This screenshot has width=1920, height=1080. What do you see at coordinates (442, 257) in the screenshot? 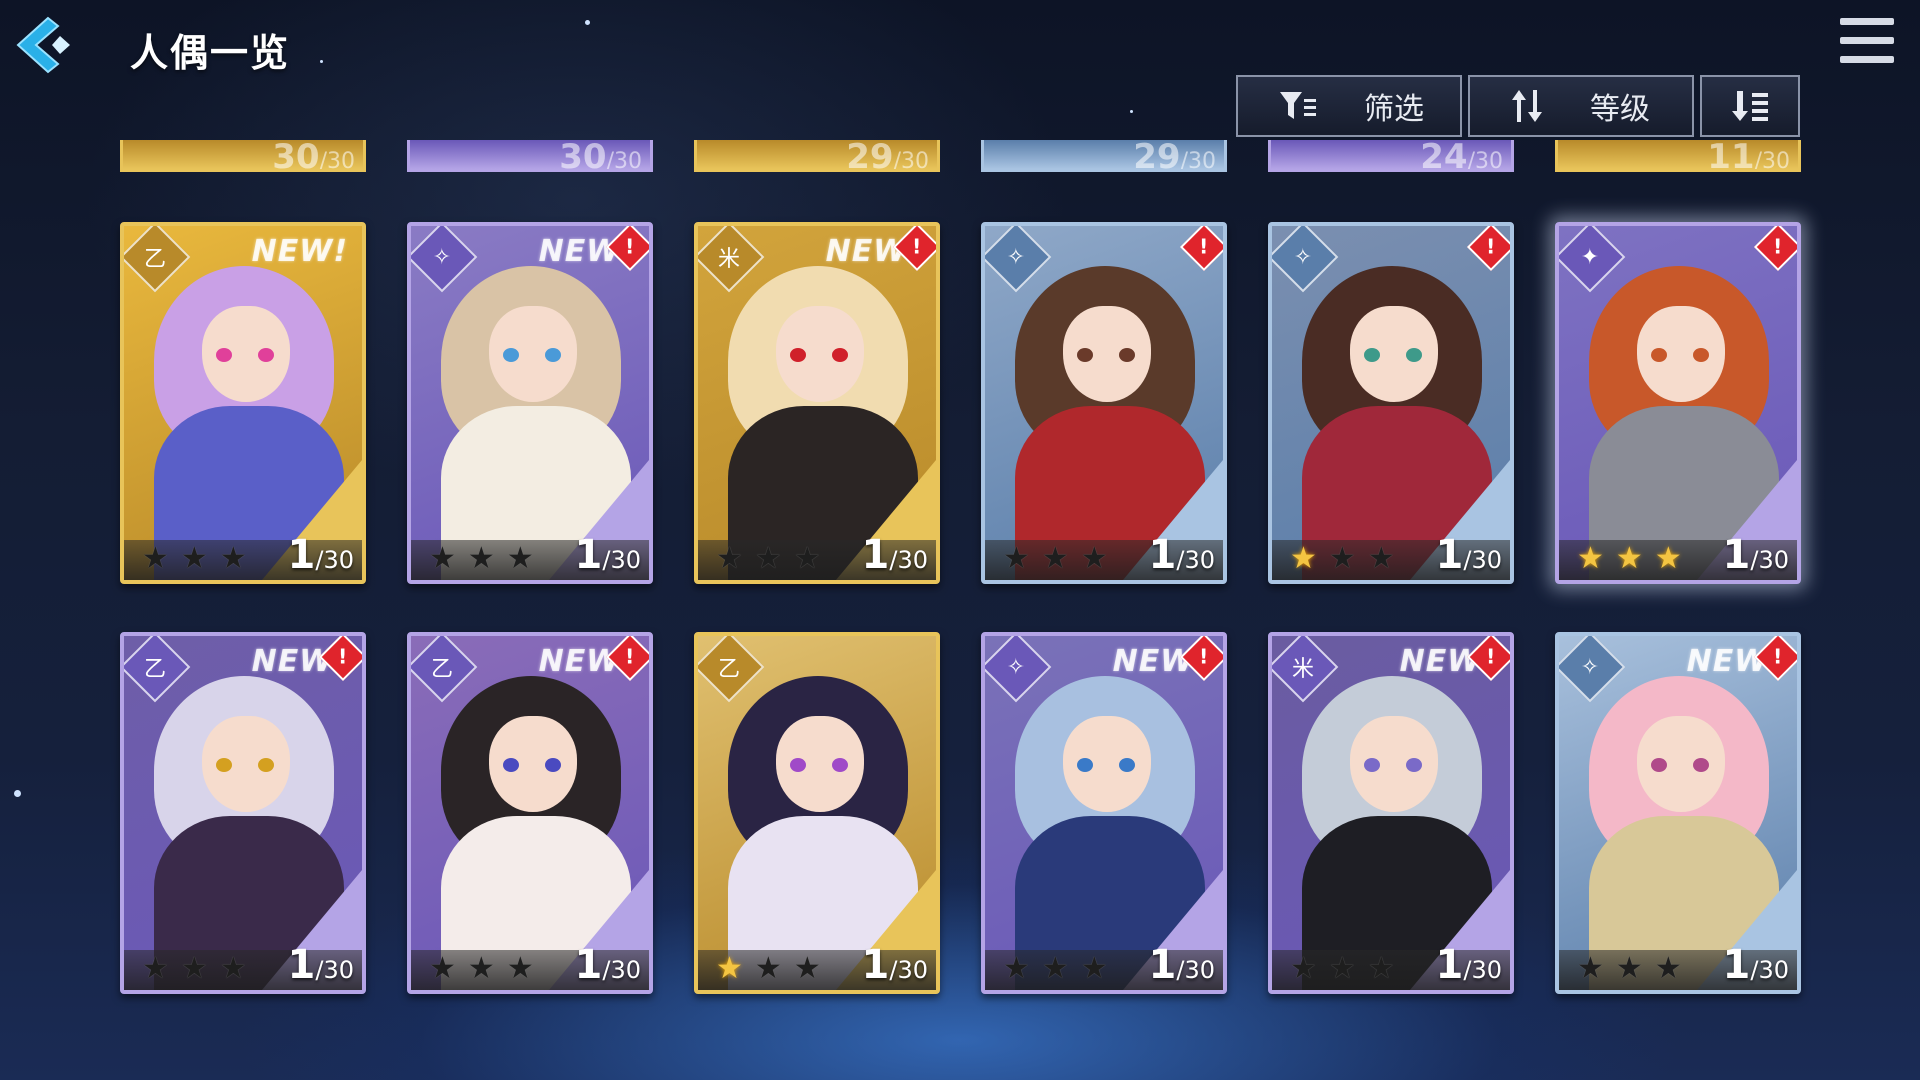
I see `attribute-symbol: ✧` at bounding box center [442, 257].